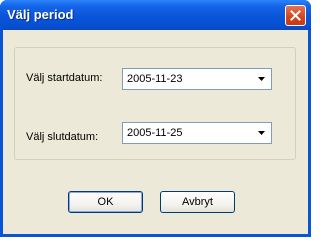 The height and width of the screenshot is (240, 320). Describe the element at coordinates (64, 78) in the screenshot. I see `start-date-label: Välj startdatum:` at that location.